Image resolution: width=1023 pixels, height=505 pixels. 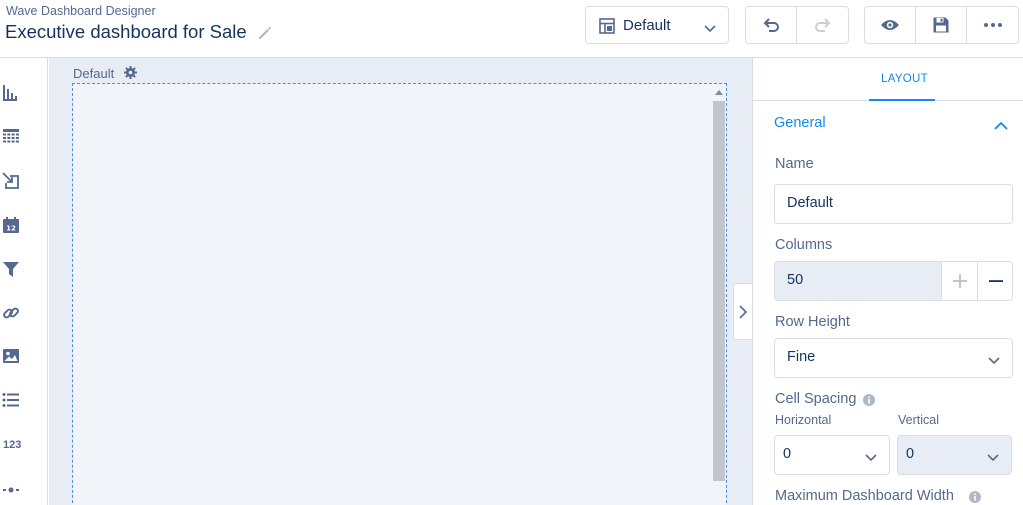 I want to click on date-widget-button: 12, so click(x=12, y=226).